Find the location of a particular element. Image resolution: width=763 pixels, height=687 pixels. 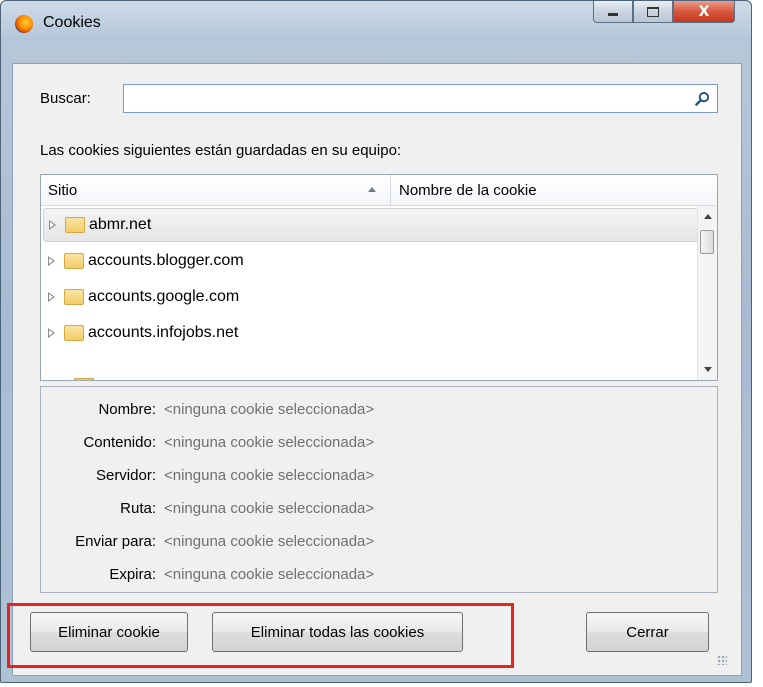

column-header-site: Sitio is located at coordinates (216, 190).